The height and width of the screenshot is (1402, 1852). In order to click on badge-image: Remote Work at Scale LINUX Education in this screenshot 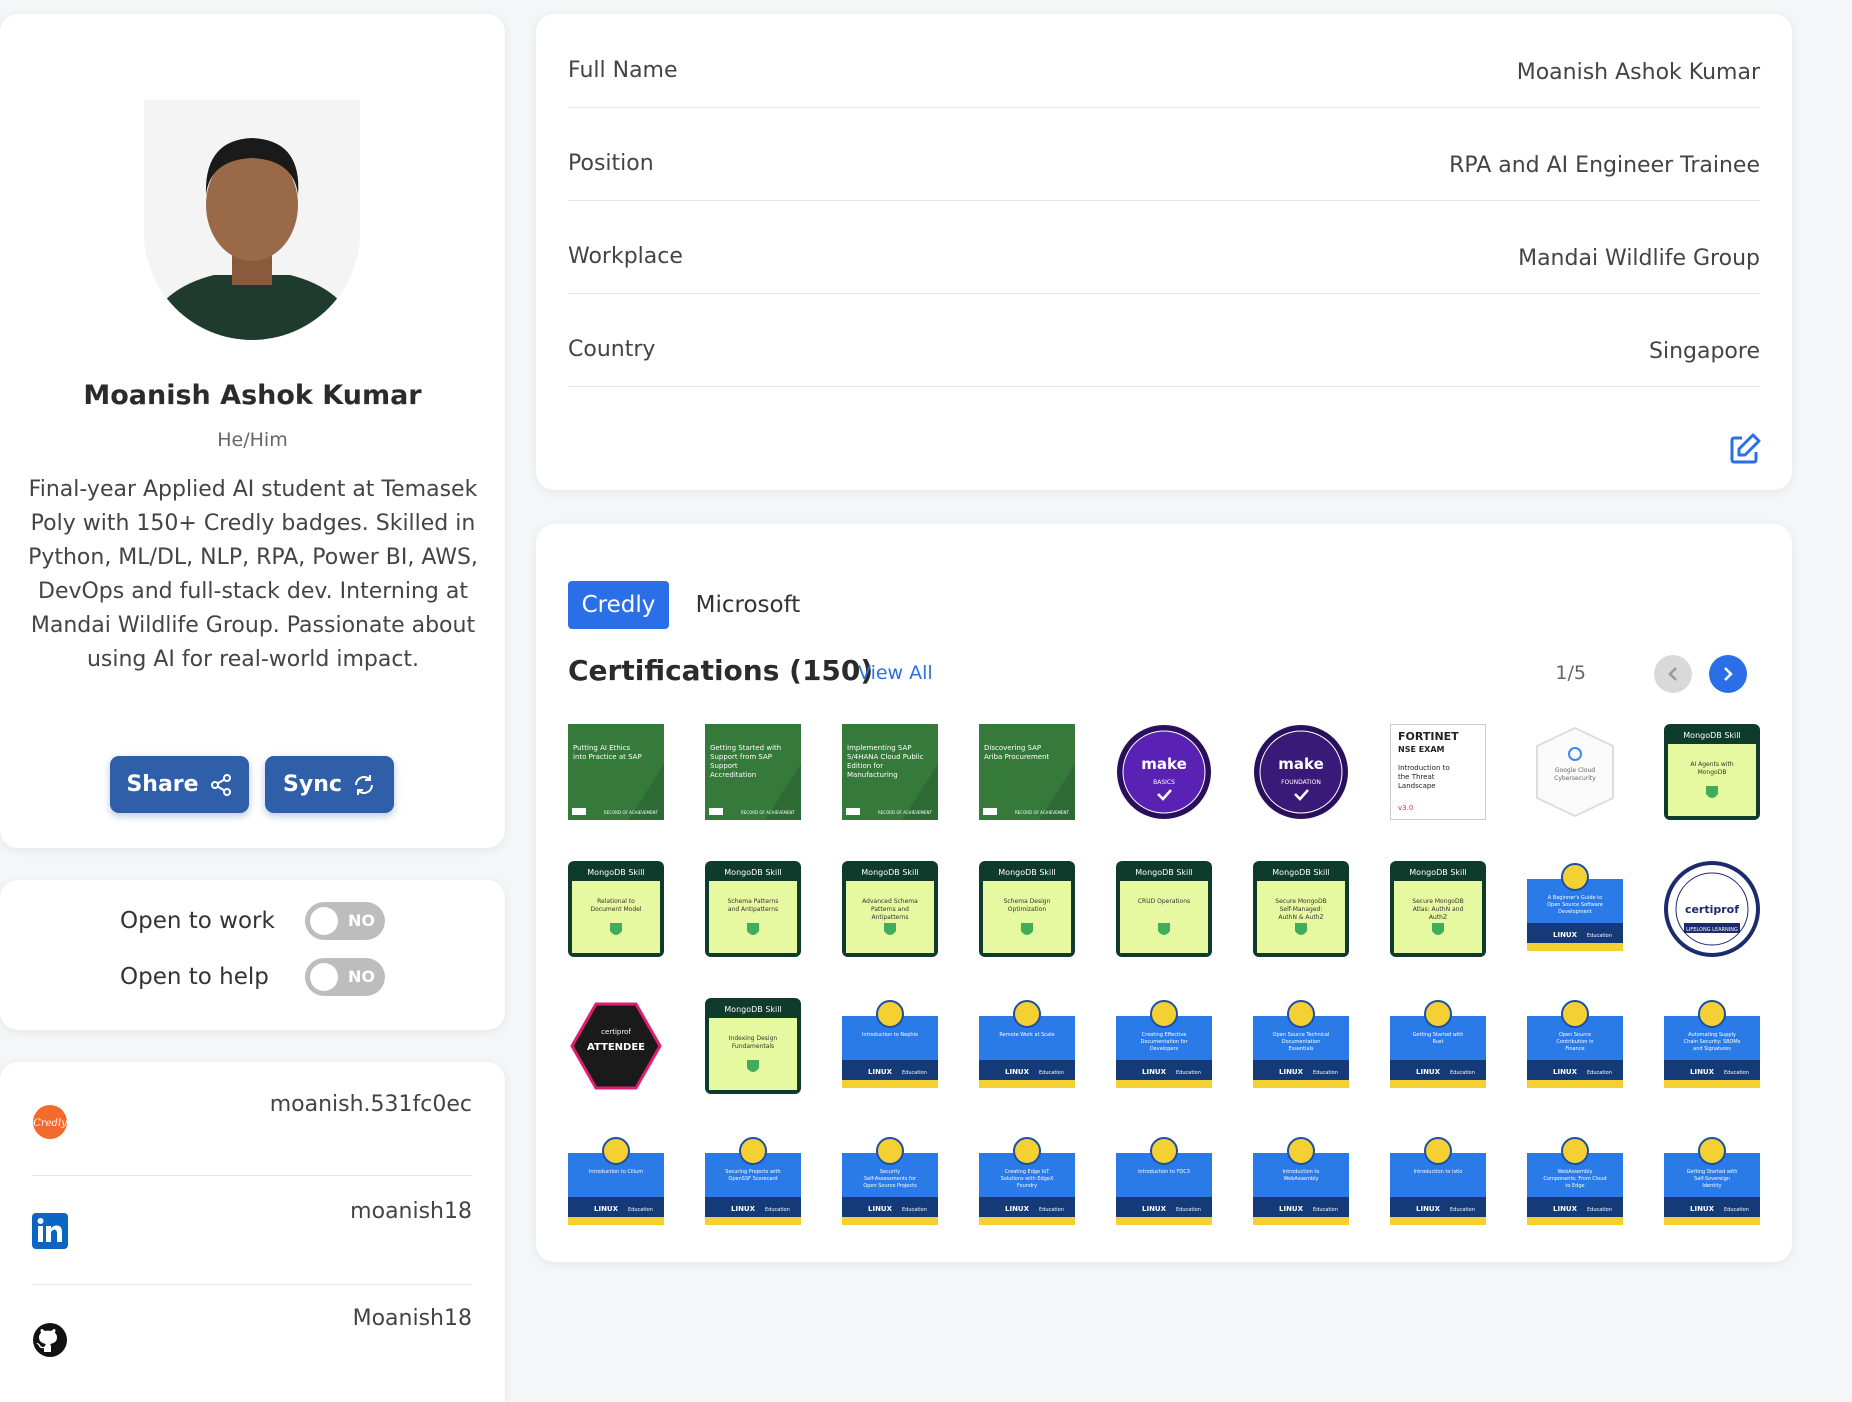, I will do `click(1027, 1044)`.